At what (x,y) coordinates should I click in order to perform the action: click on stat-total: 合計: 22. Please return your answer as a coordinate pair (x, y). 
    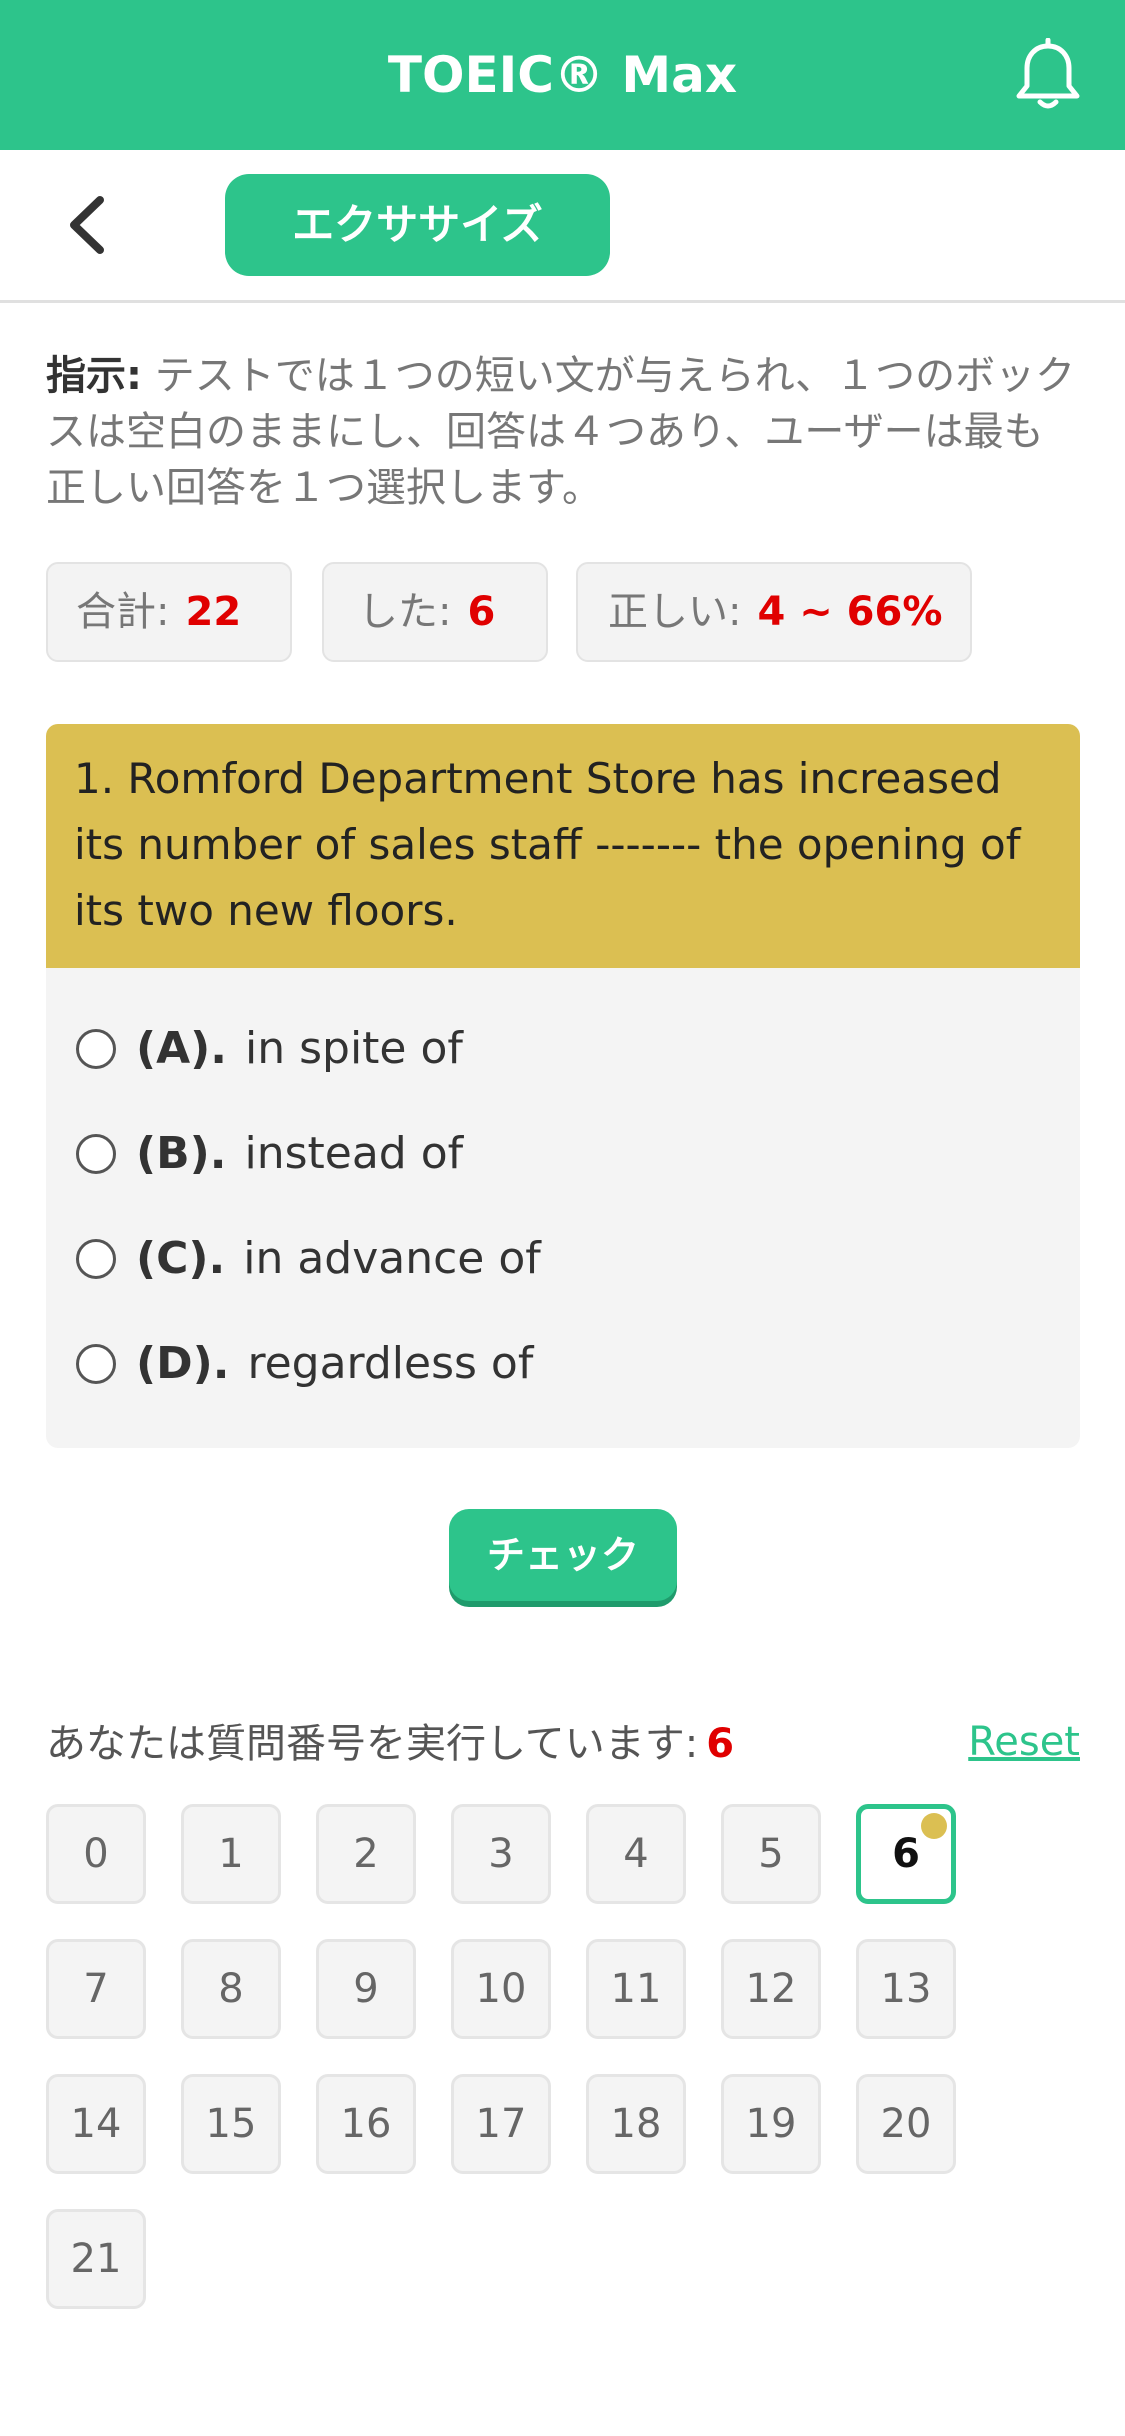
    Looking at the image, I should click on (169, 612).